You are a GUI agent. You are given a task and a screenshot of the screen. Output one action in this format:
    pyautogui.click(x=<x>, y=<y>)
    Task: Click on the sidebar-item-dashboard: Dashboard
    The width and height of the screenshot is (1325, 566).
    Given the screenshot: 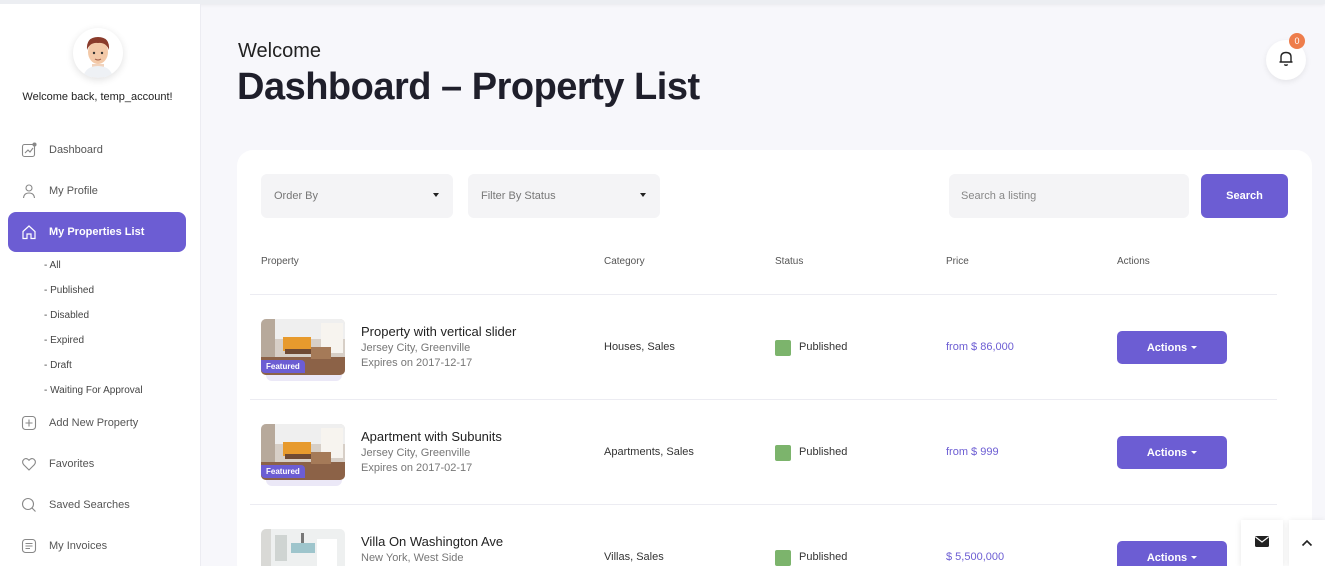 What is the action you would take?
    pyautogui.click(x=97, y=150)
    